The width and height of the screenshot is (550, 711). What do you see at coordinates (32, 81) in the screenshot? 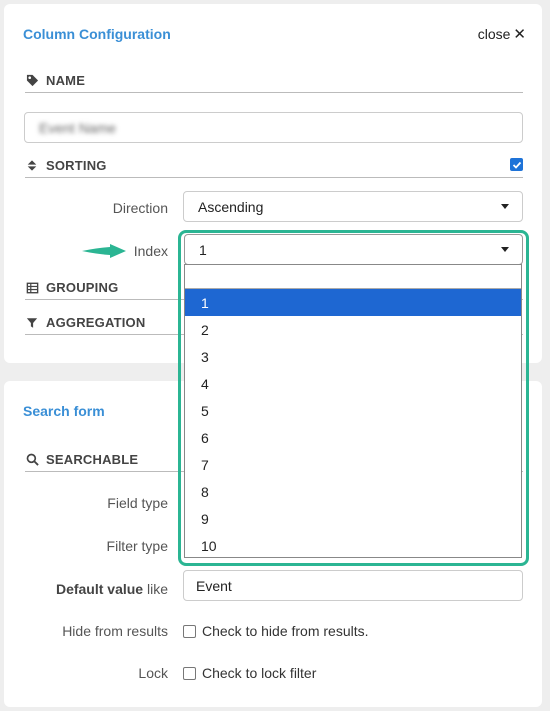
I see `tag-icon` at bounding box center [32, 81].